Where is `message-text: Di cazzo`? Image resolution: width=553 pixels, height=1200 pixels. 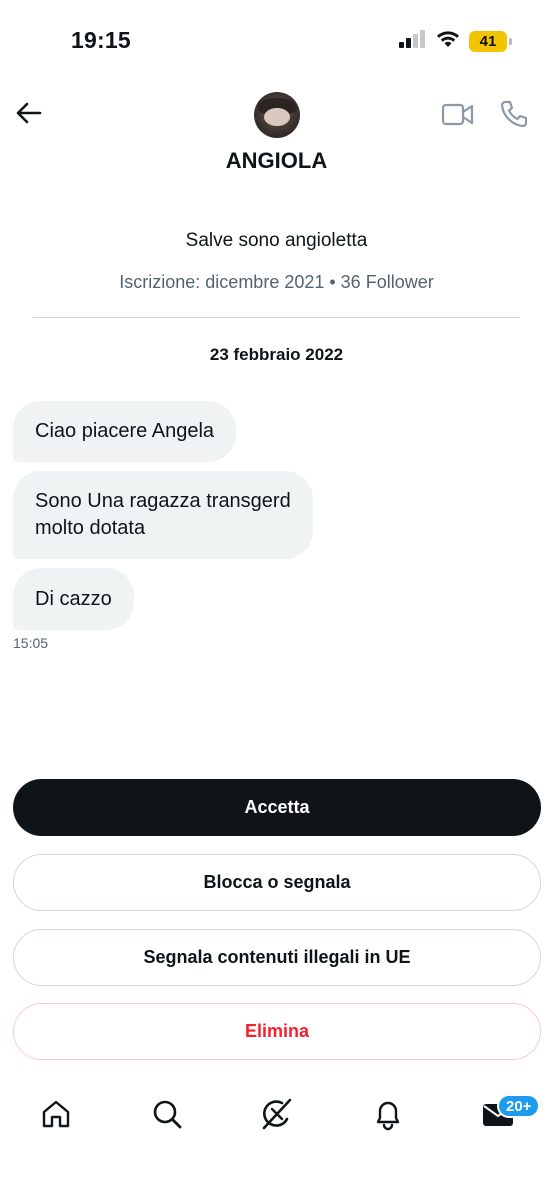
message-text: Di cazzo is located at coordinates (73, 598).